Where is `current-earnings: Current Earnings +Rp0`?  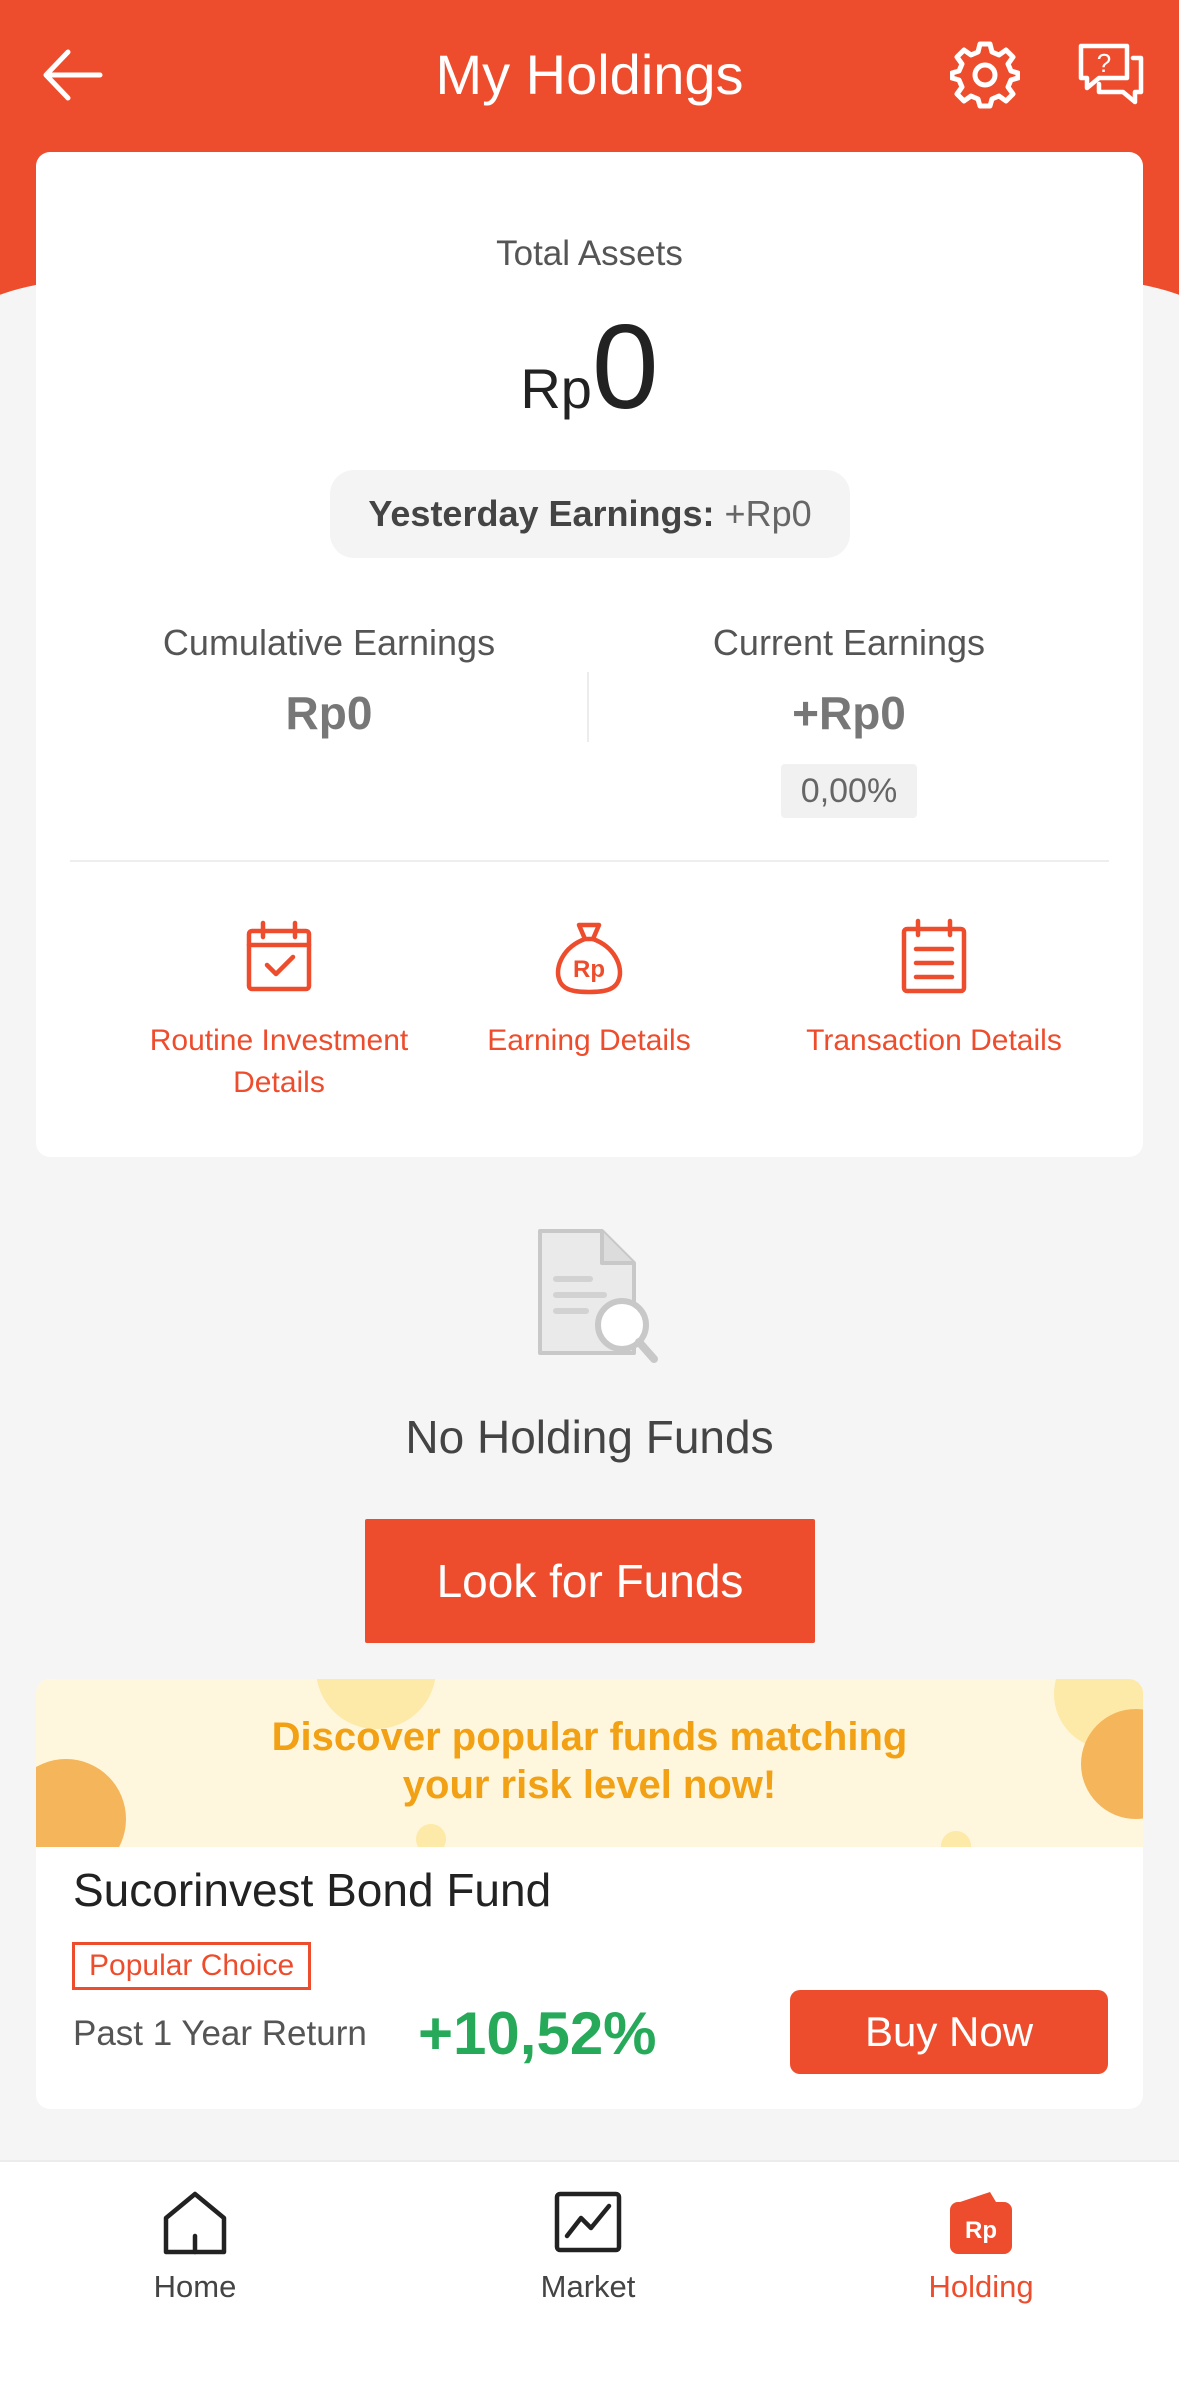 current-earnings: Current Earnings +Rp0 is located at coordinates (849, 681).